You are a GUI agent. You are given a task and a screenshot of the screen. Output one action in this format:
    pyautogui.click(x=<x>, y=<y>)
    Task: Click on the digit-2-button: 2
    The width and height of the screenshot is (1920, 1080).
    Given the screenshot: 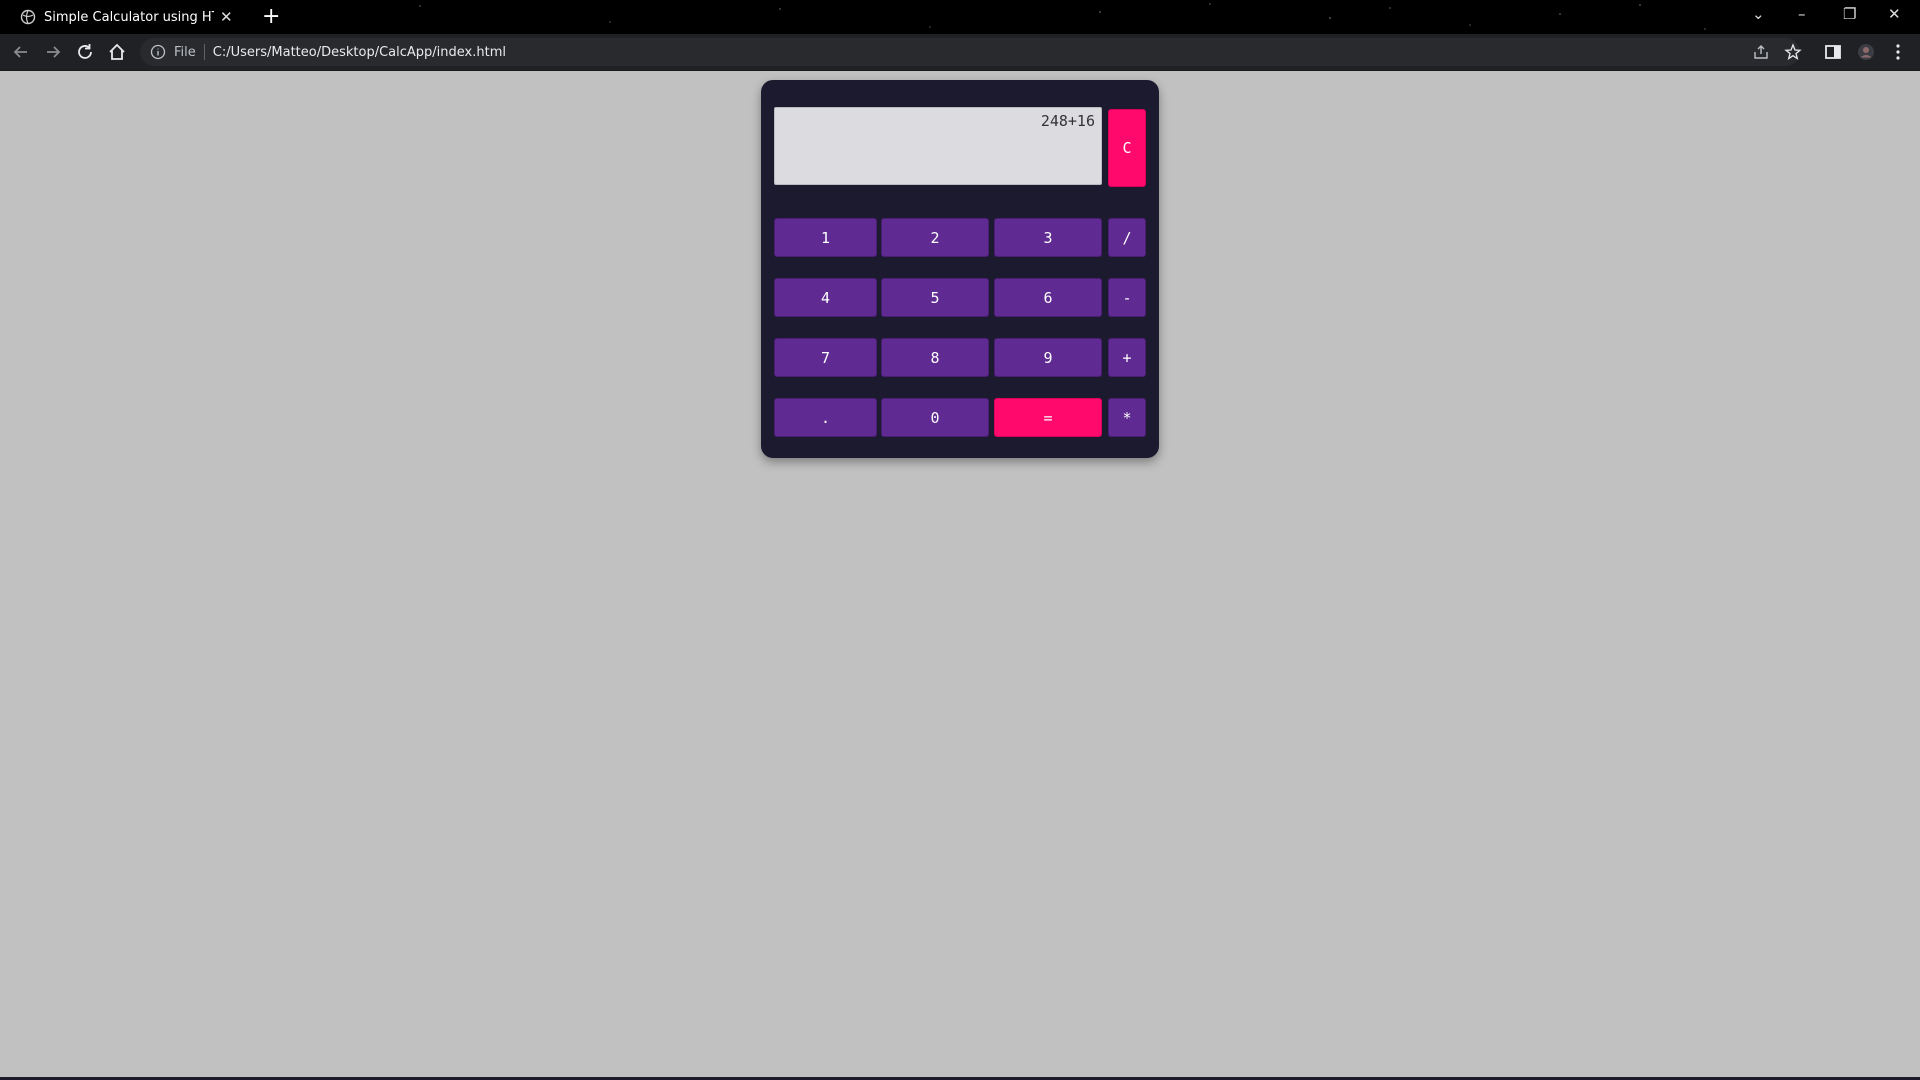 What is the action you would take?
    pyautogui.click(x=935, y=237)
    